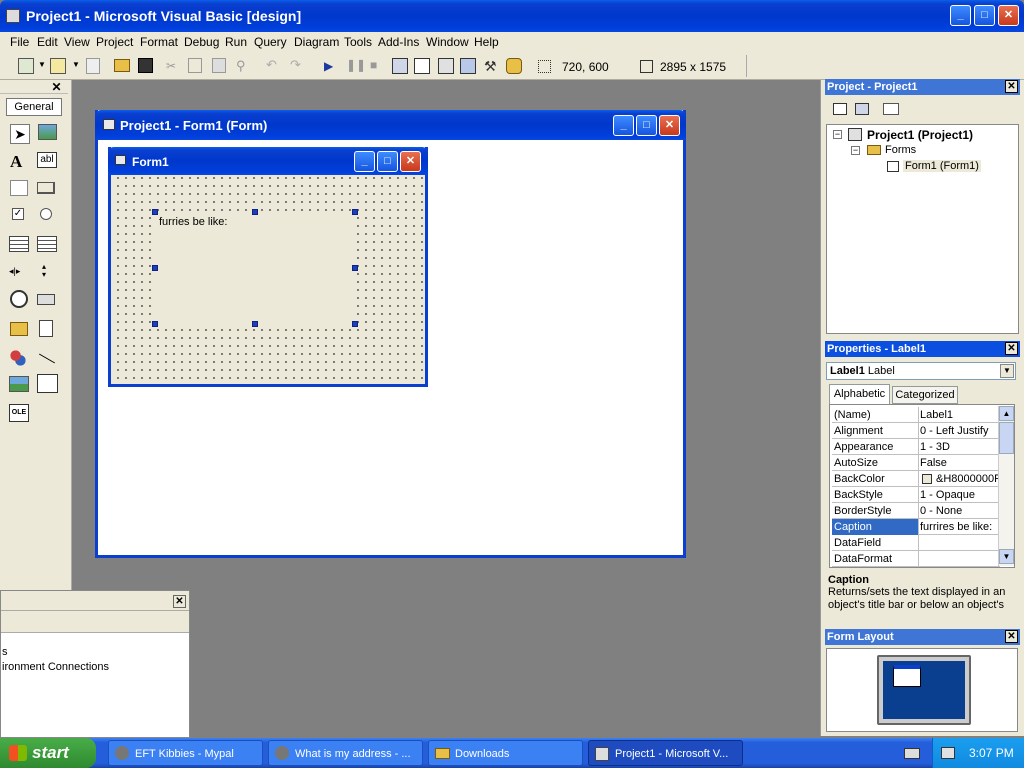 This screenshot has height=768, width=1024. I want to click on project-explorer-icon, so click(400, 66).